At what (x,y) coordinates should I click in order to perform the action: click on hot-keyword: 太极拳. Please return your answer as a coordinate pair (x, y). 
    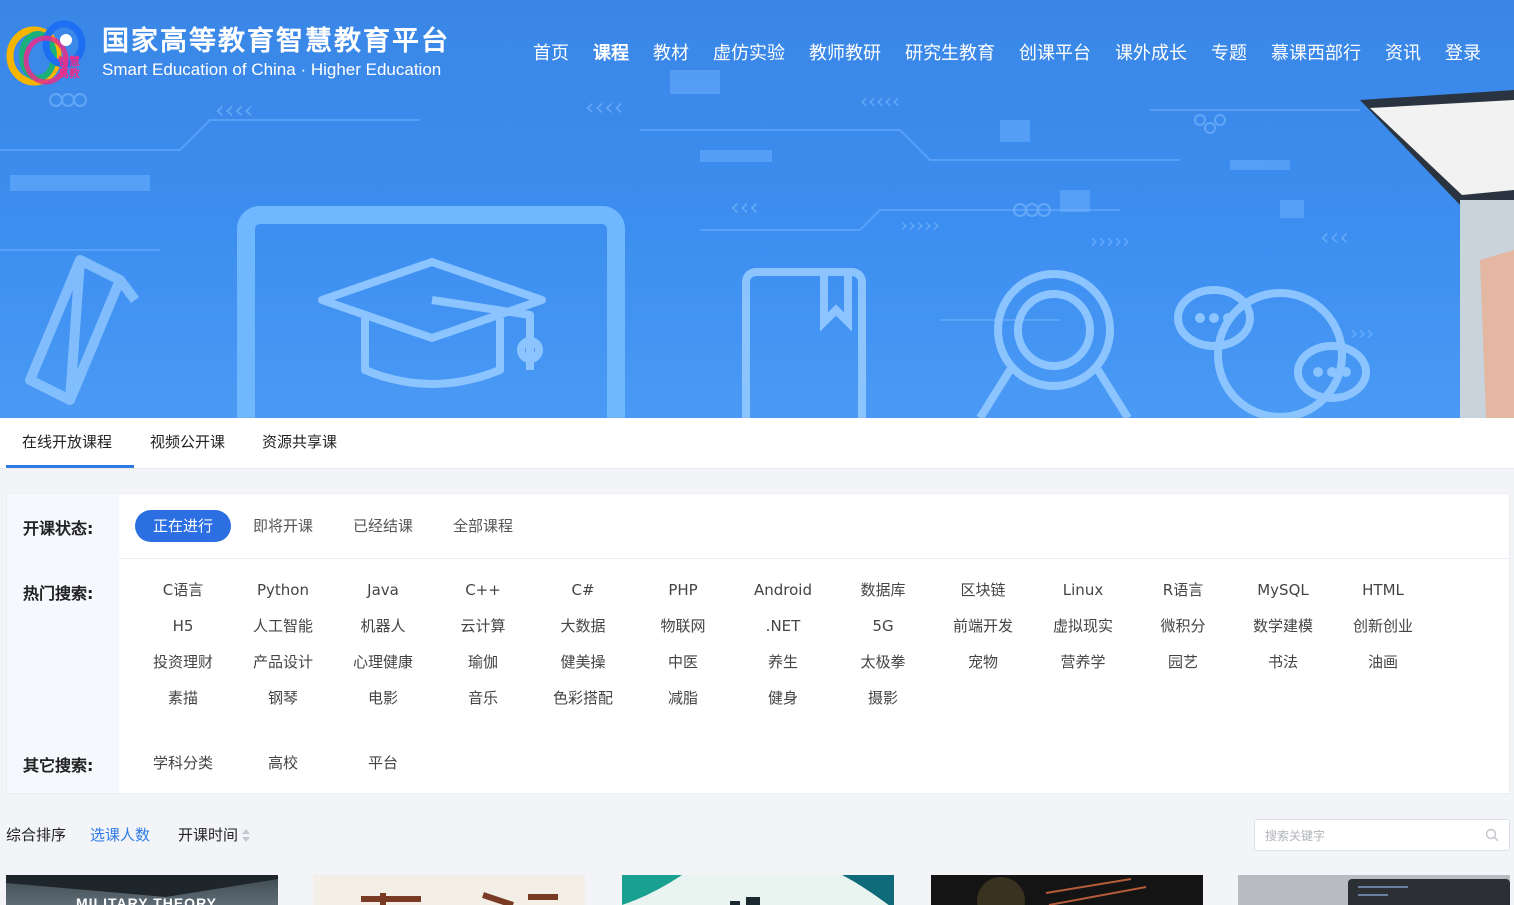
    Looking at the image, I should click on (883, 662).